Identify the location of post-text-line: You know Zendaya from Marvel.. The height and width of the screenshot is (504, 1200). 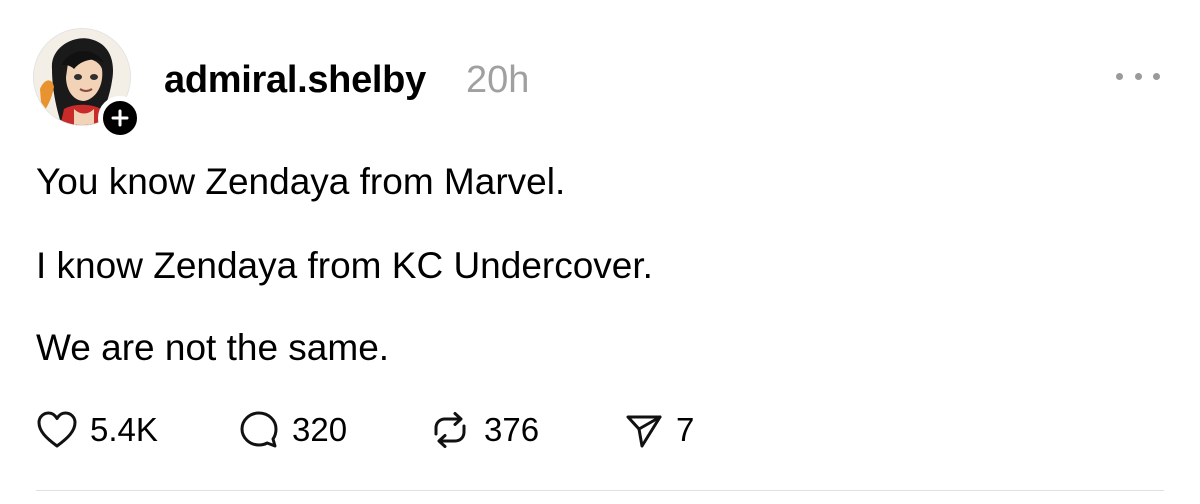
(301, 181).